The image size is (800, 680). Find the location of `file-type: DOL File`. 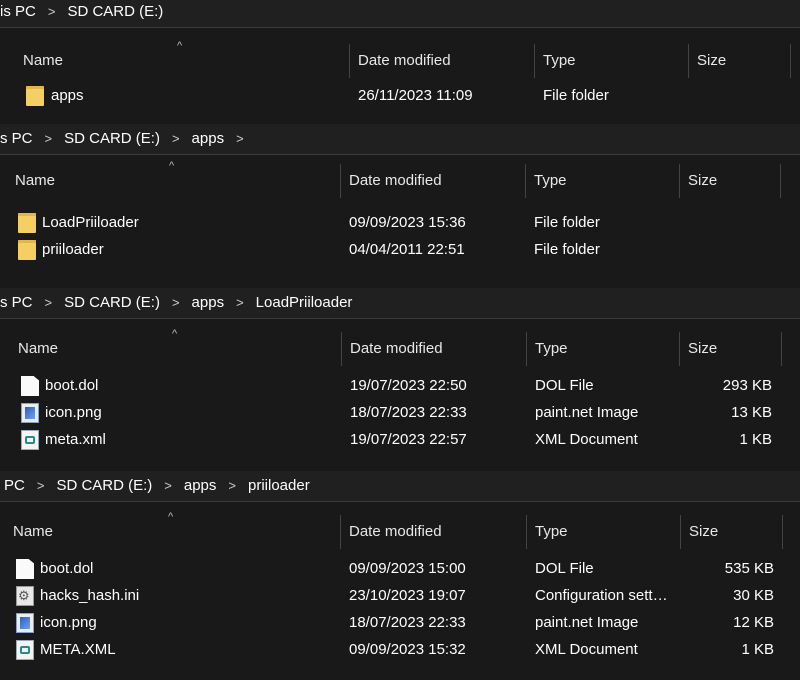

file-type: DOL File is located at coordinates (564, 568).